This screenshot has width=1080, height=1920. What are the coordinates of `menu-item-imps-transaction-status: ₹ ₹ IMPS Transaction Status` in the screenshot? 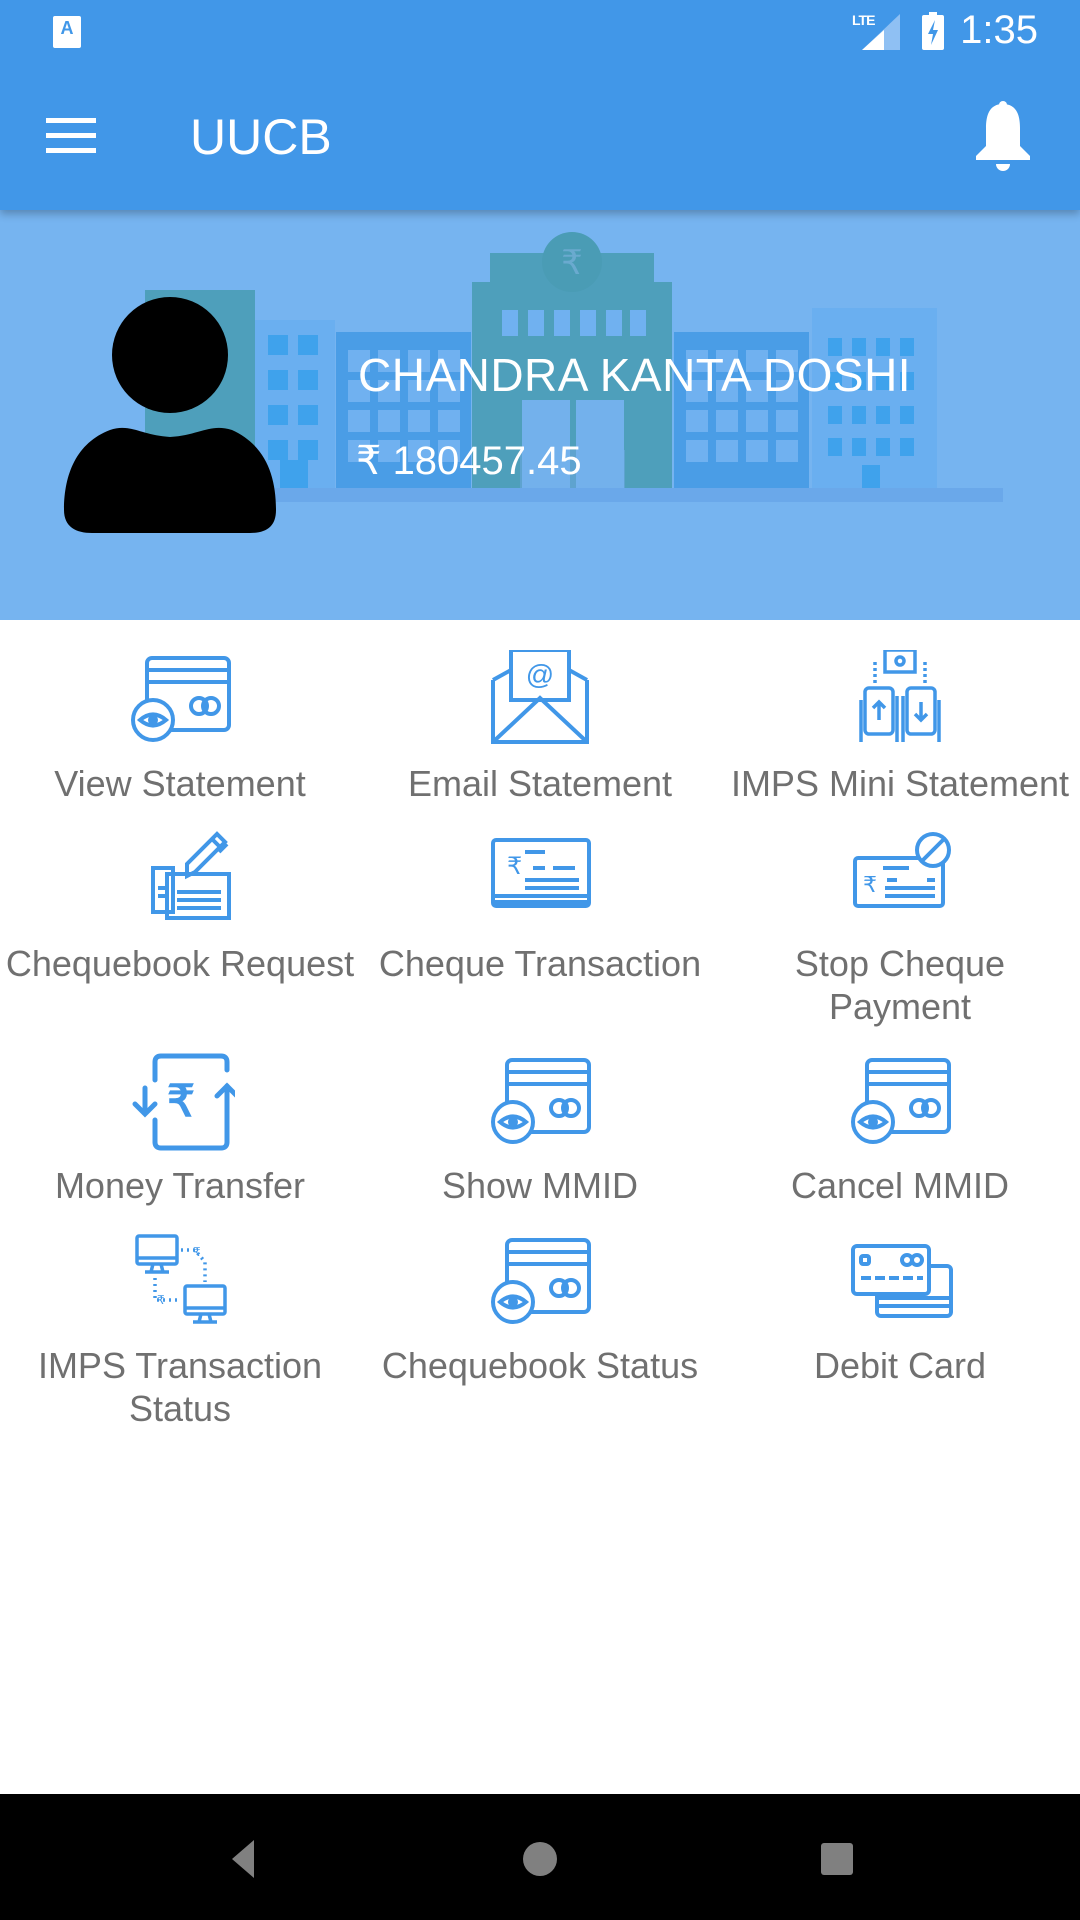 It's located at (180, 1331).